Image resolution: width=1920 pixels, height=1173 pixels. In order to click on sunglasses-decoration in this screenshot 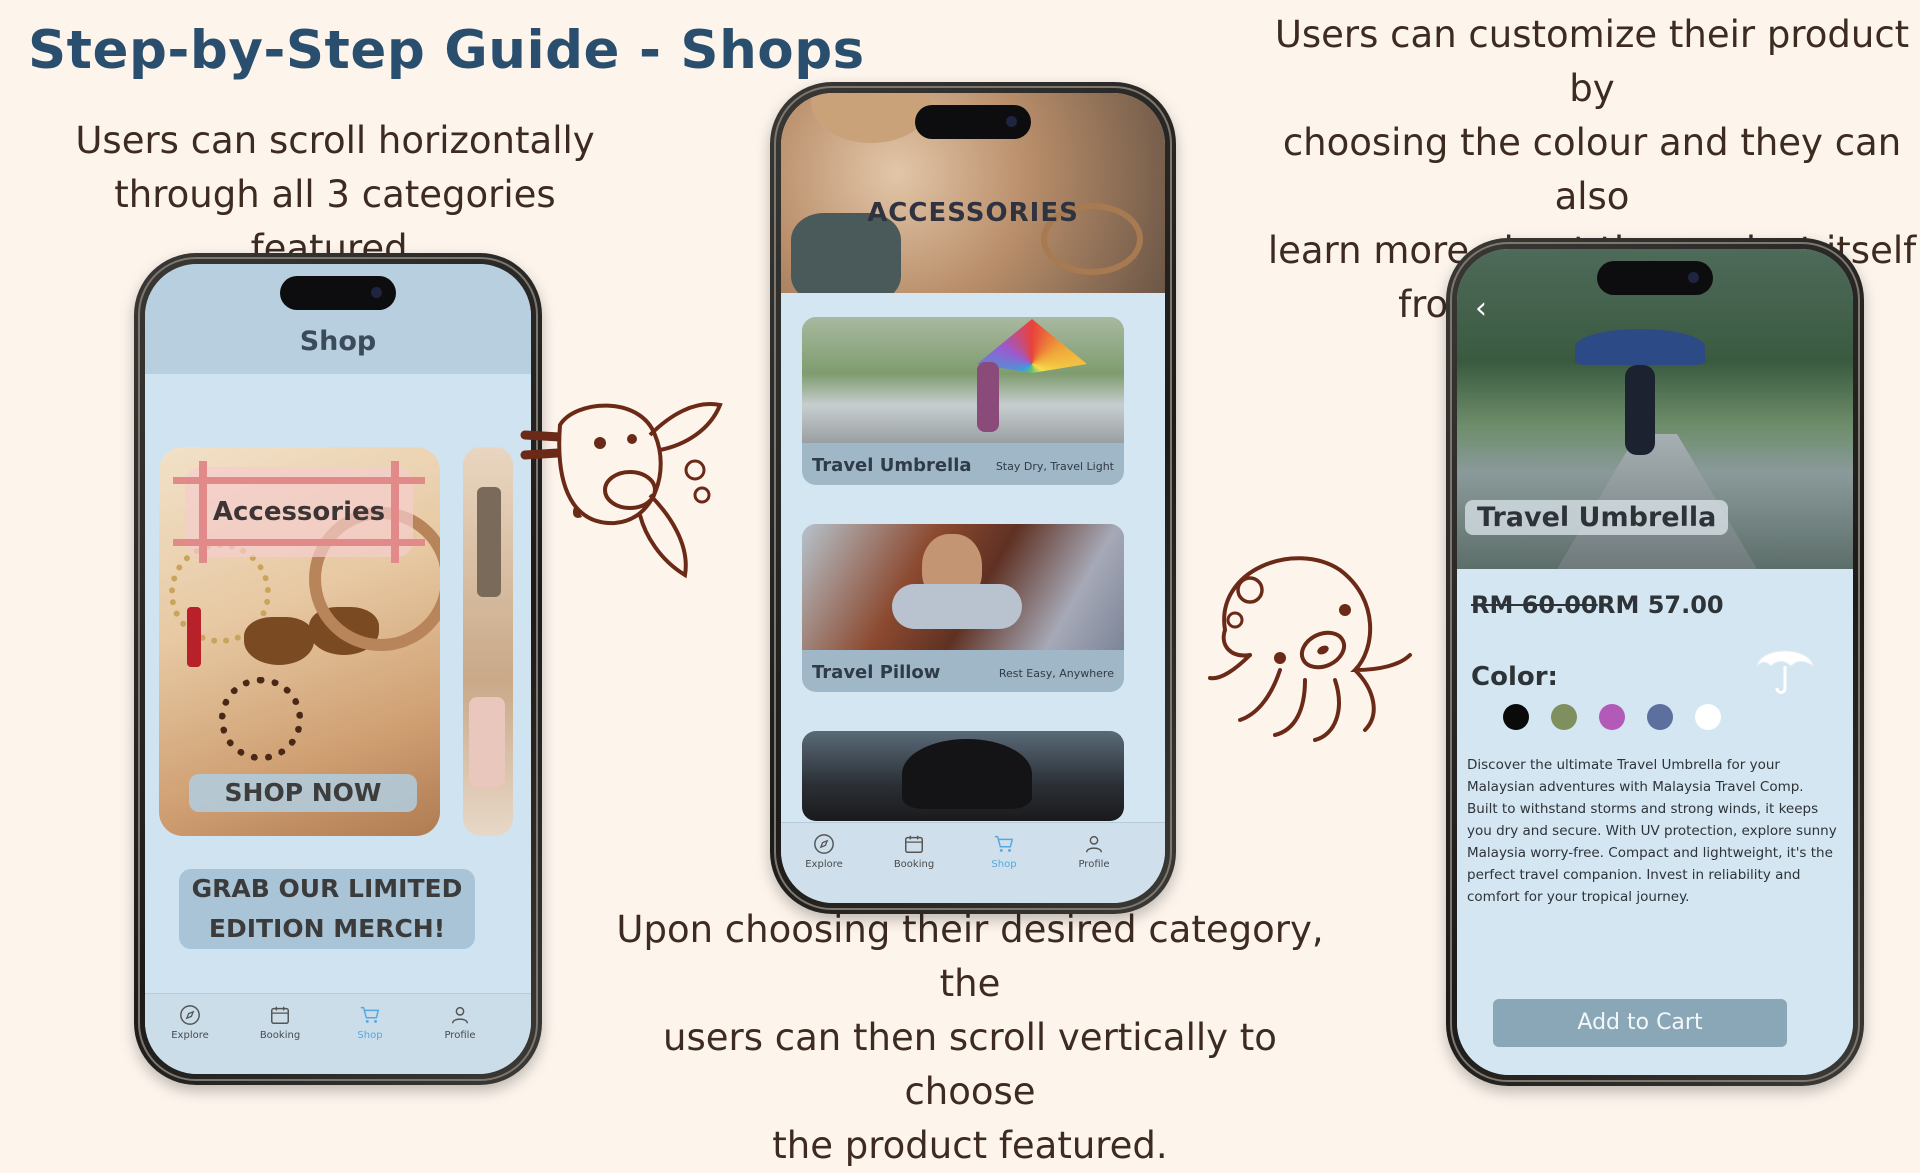, I will do `click(279, 641)`.